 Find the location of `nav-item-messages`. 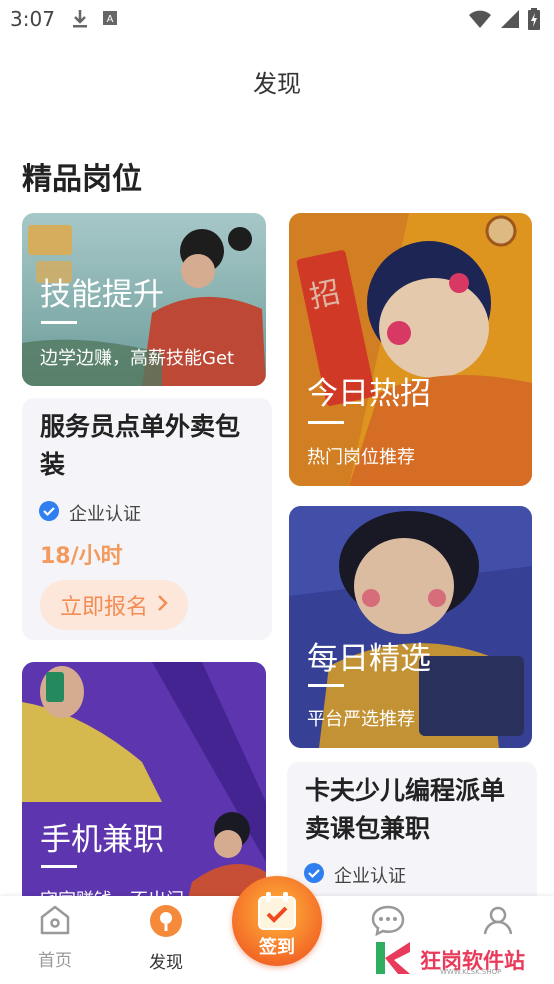

nav-item-messages is located at coordinates (388, 925).